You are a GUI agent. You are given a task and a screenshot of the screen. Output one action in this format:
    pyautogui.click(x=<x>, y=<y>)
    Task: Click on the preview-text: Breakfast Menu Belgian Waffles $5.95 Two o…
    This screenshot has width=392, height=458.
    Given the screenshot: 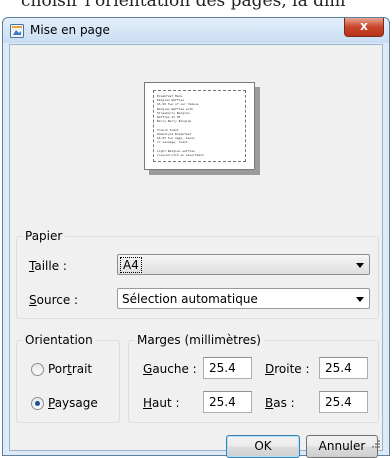 What is the action you would take?
    pyautogui.click(x=199, y=125)
    